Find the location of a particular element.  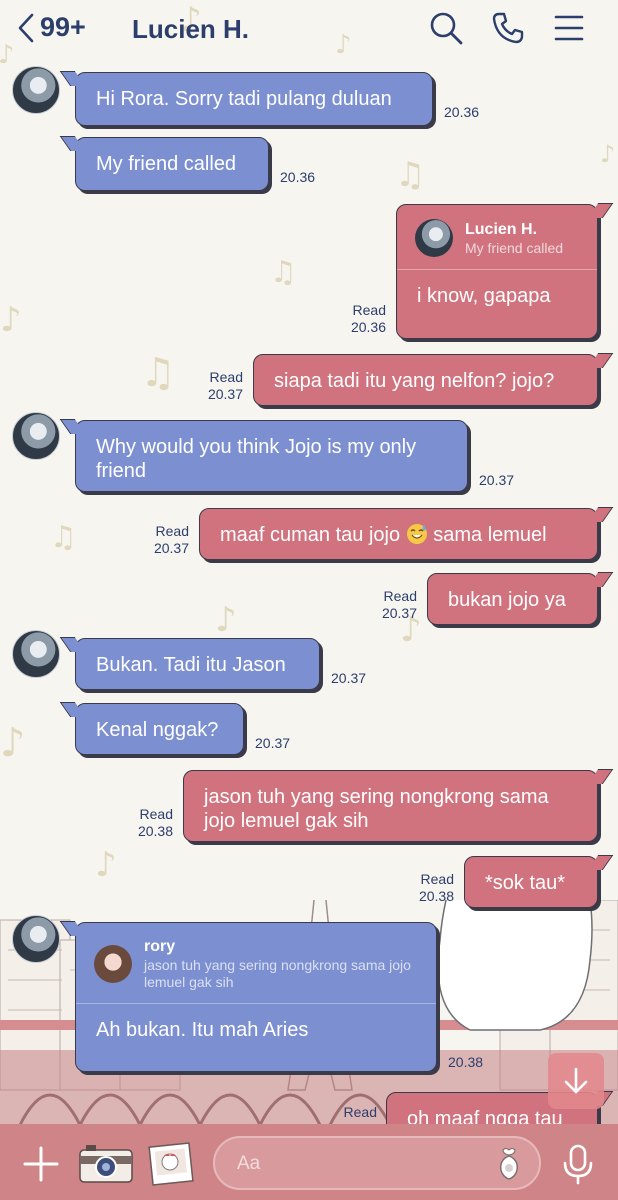

message-text: Ah bukan. Itu mah Aries is located at coordinates (202, 1030).